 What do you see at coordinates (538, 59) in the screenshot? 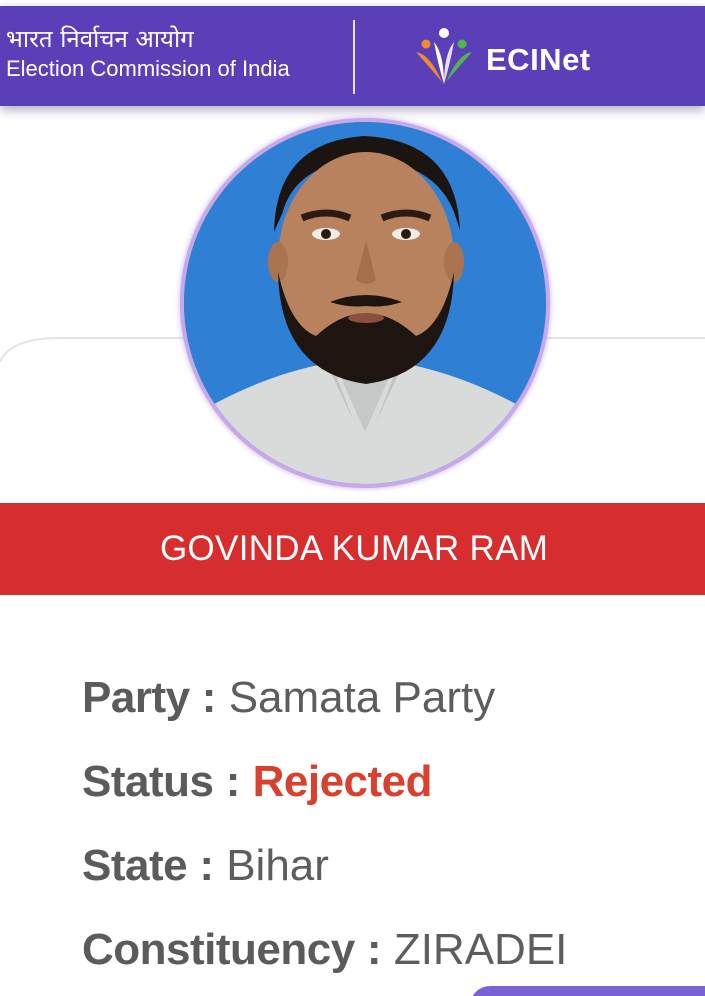
I see `ecinet-app-name: ECINet` at bounding box center [538, 59].